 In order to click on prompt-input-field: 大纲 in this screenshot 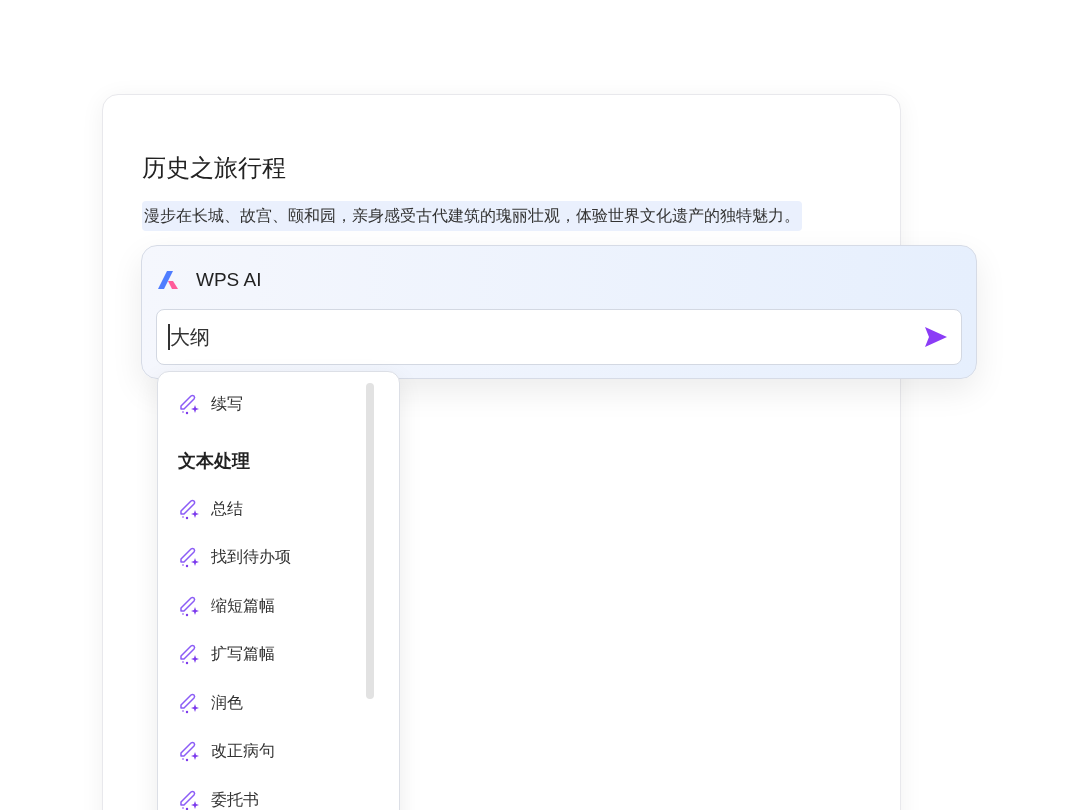, I will do `click(559, 336)`.